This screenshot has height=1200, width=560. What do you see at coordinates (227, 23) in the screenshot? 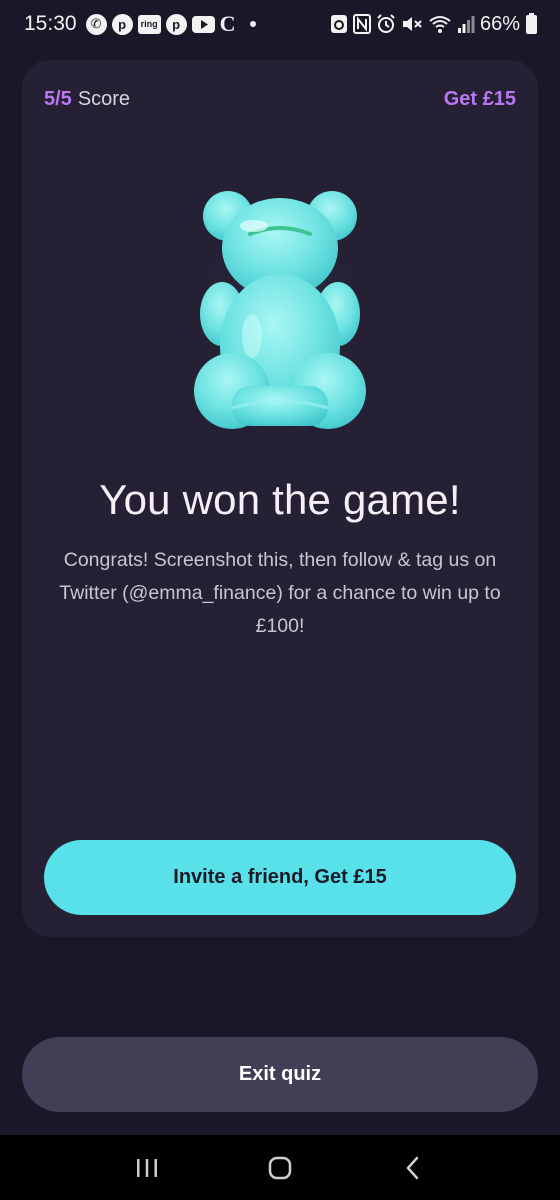
I see `c-app-icon: C` at bounding box center [227, 23].